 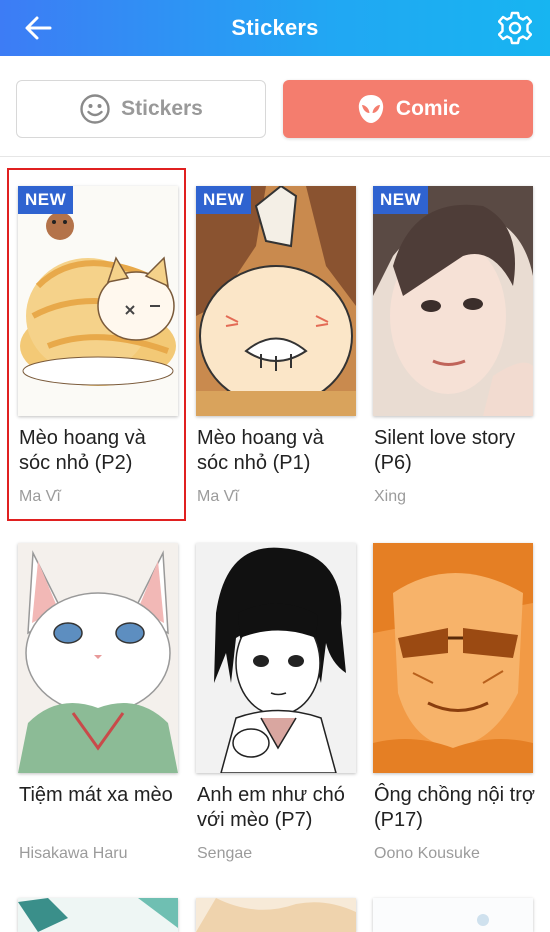 What do you see at coordinates (38, 28) in the screenshot?
I see `back-arrow-icon` at bounding box center [38, 28].